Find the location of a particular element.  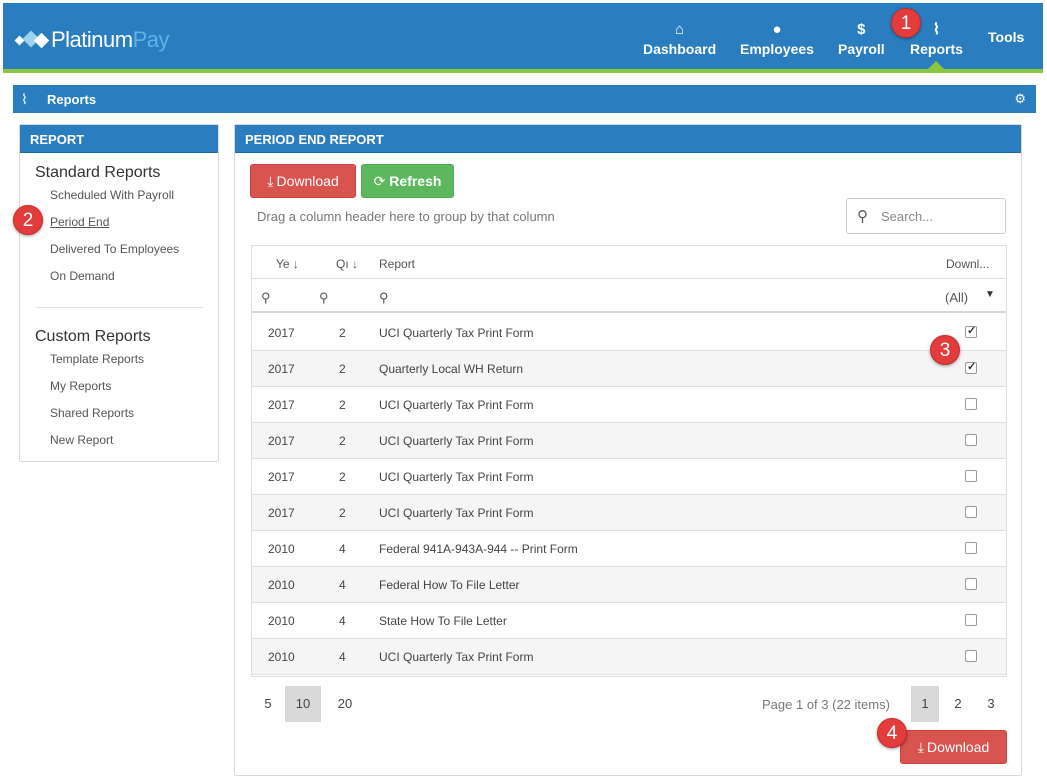

nav-employees: ● Employees is located at coordinates (777, 39).